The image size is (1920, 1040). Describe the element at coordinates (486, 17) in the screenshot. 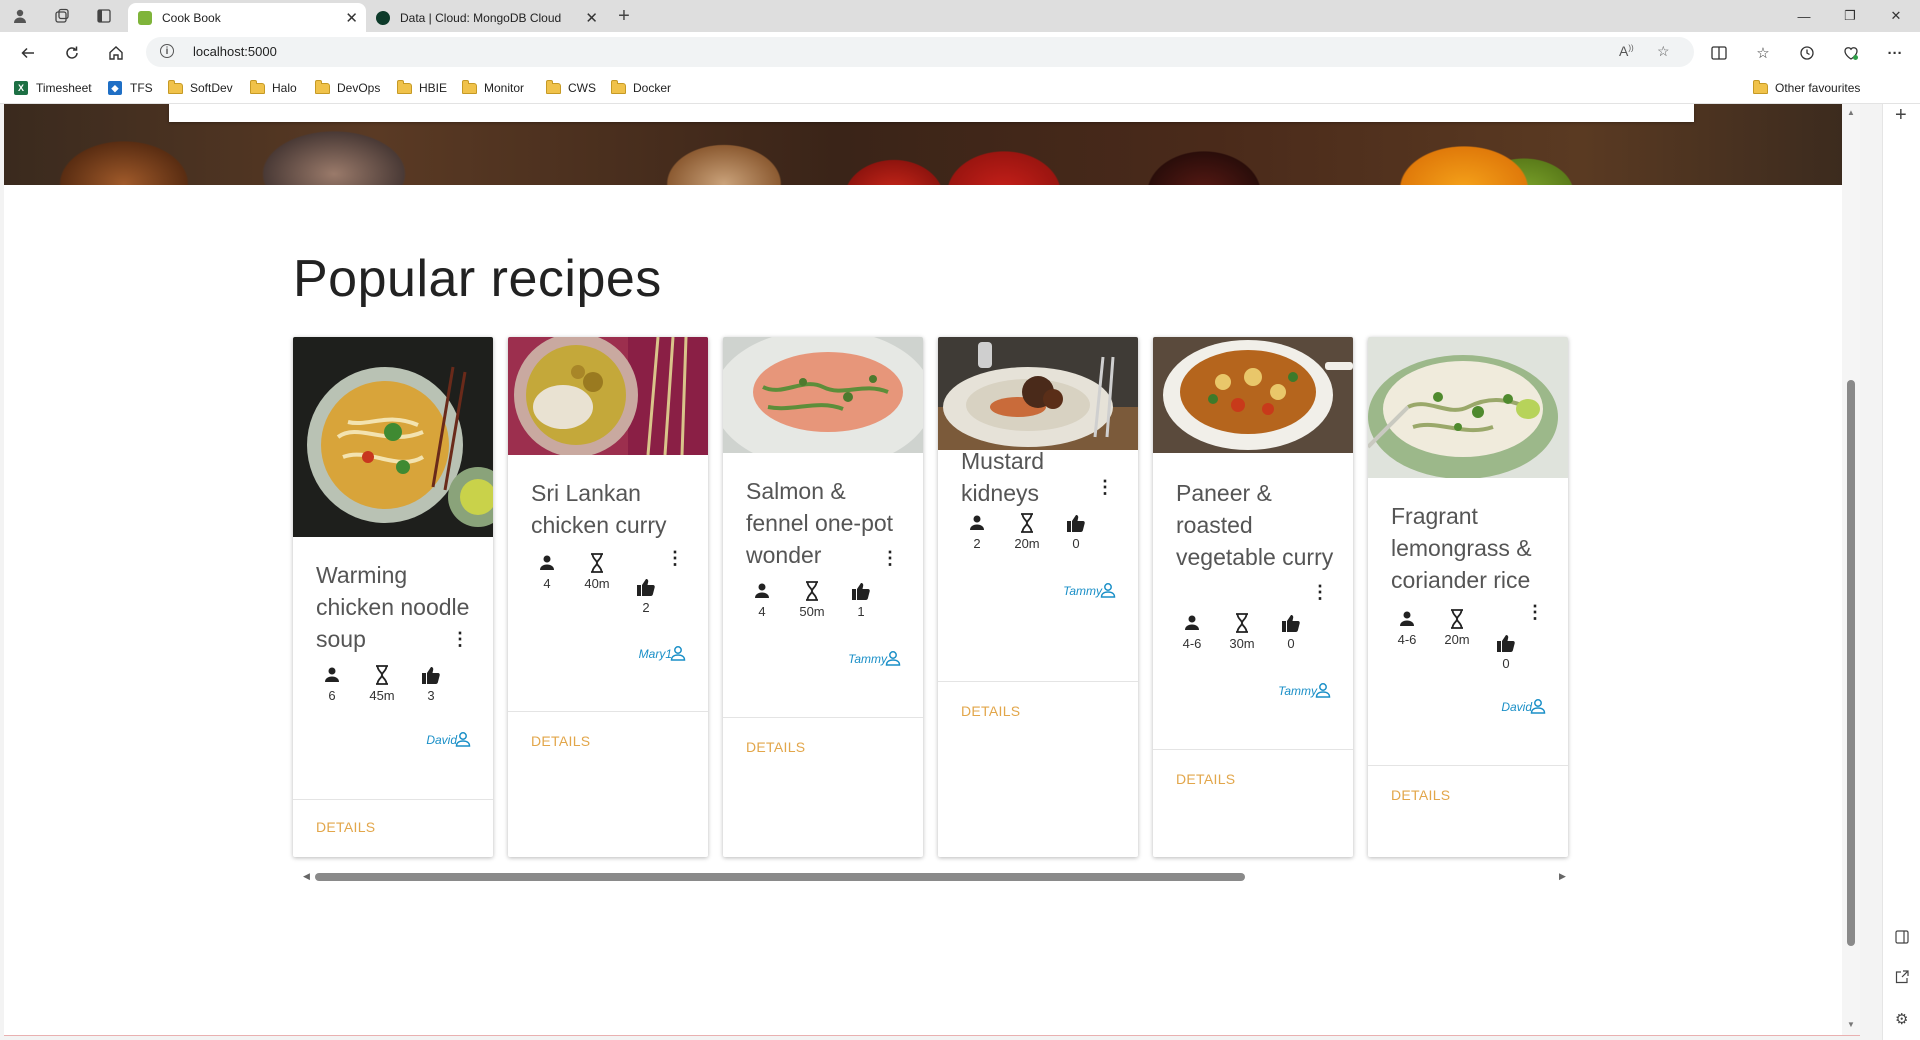

I see `tab-mongodb: Data | Cloud: MongoDB Cloud ✕` at that location.